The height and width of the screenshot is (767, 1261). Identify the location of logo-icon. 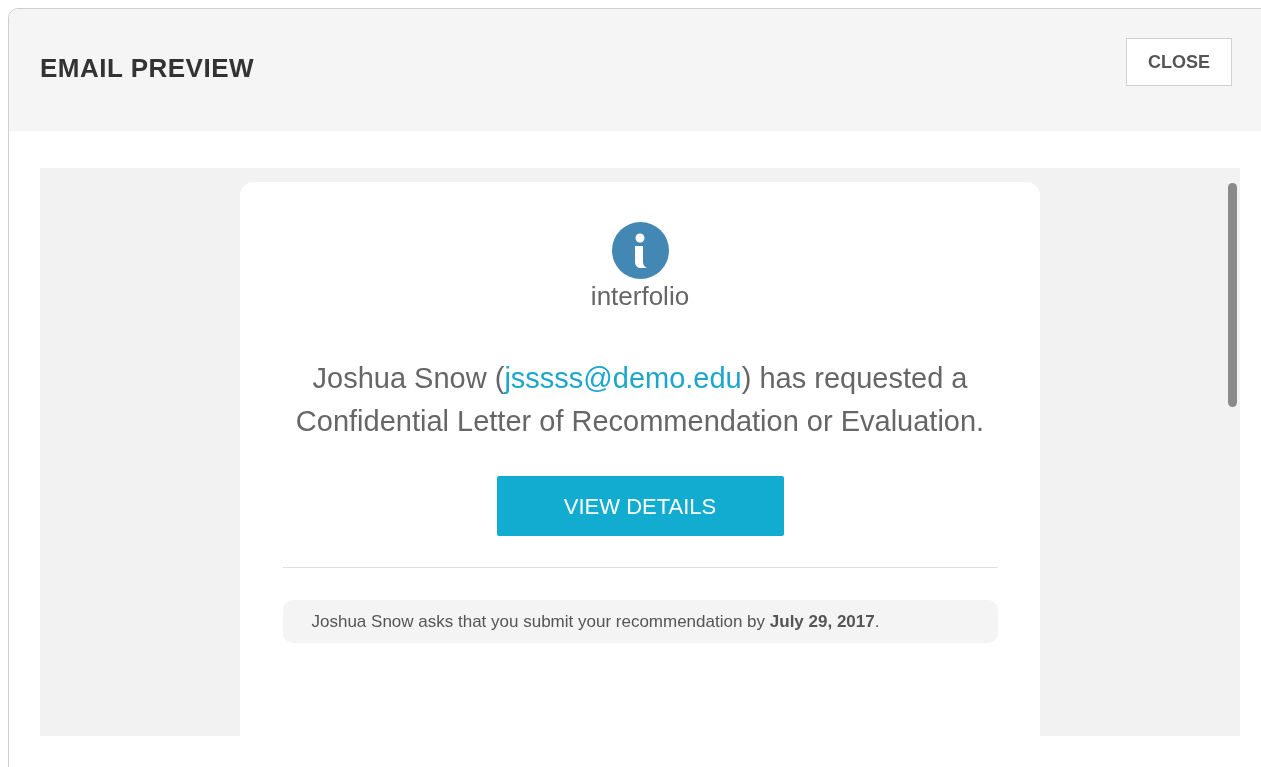
(640, 250).